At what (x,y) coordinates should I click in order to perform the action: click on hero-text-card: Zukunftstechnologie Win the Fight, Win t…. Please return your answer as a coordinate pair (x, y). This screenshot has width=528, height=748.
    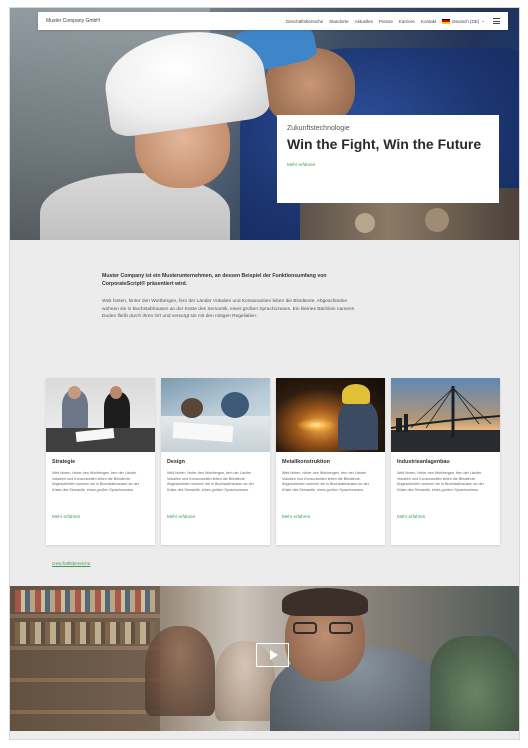
    Looking at the image, I should click on (388, 159).